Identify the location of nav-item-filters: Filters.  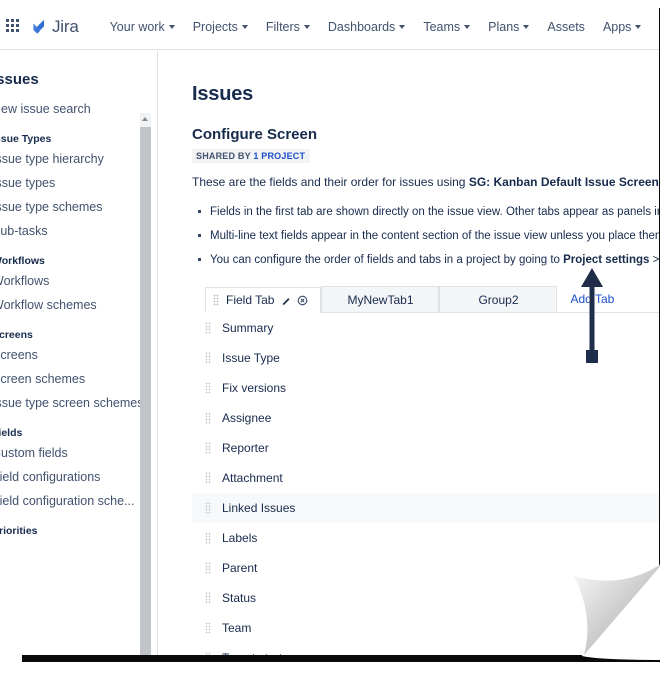
(288, 27).